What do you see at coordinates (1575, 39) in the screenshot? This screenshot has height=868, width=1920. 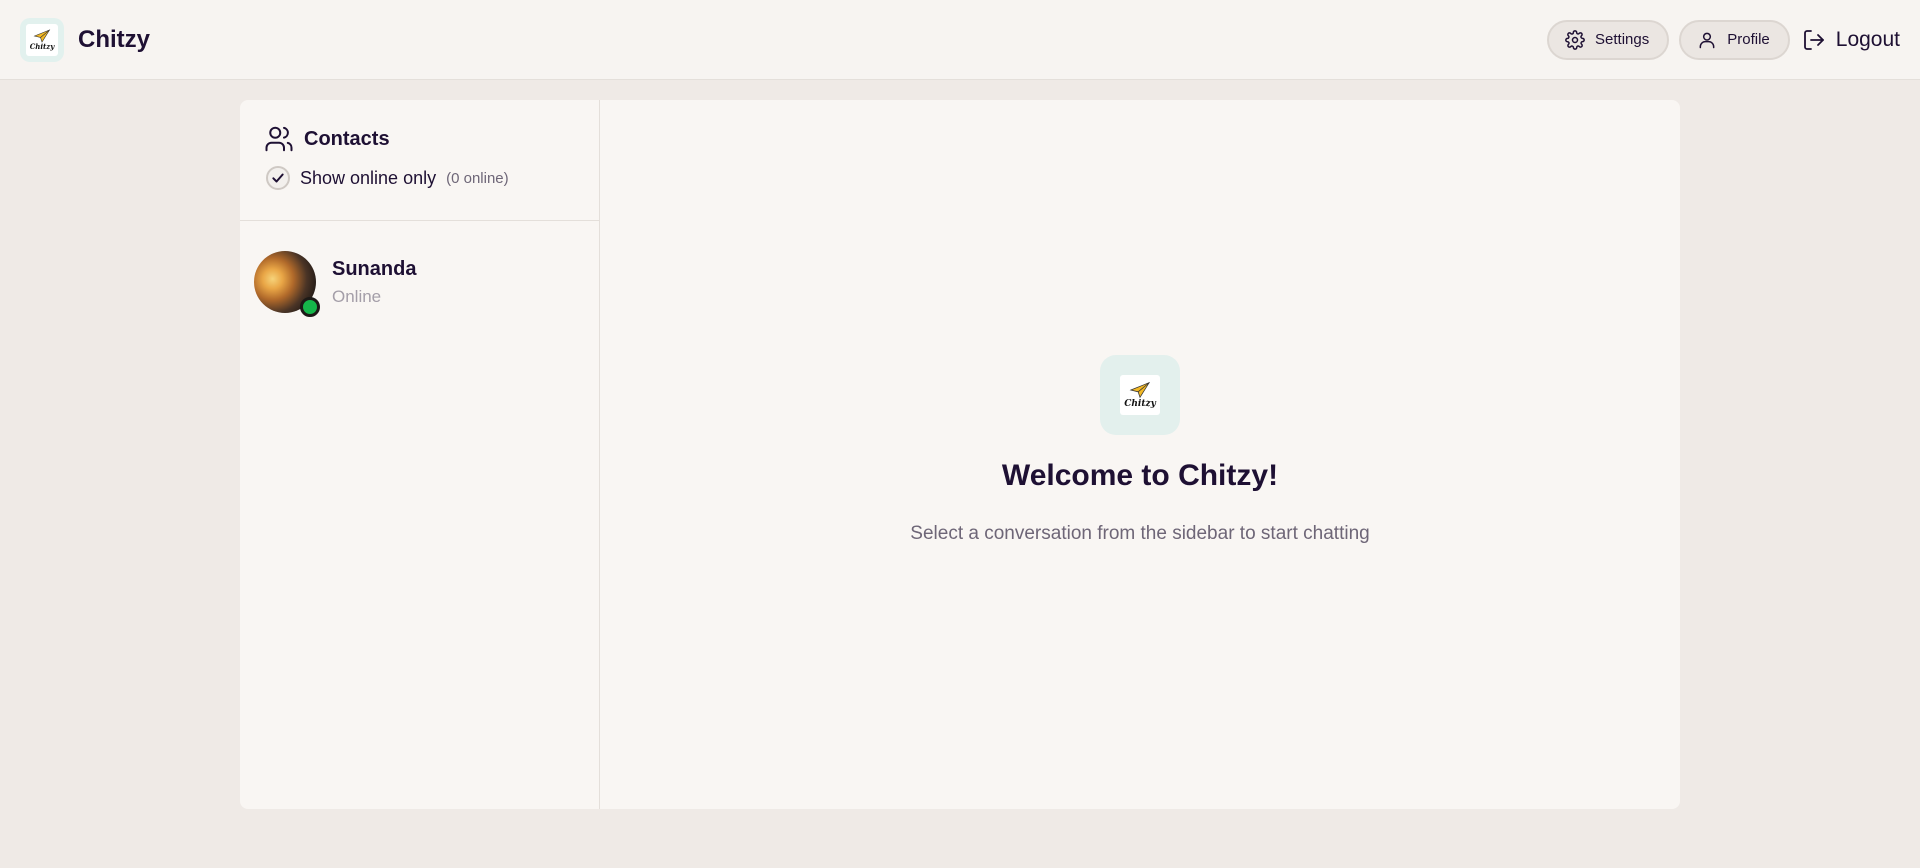 I see `gear-icon` at bounding box center [1575, 39].